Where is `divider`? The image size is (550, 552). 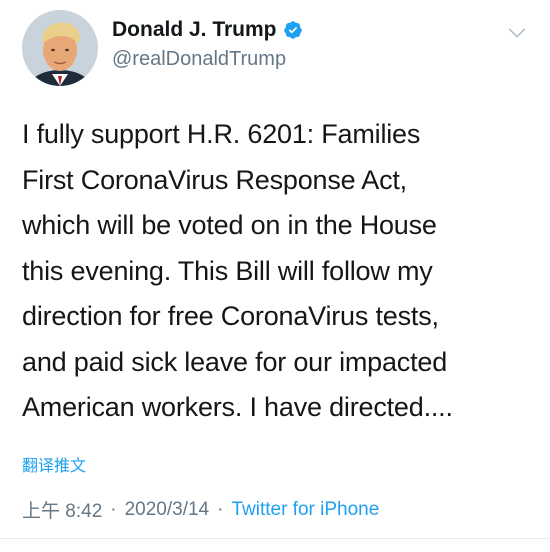 divider is located at coordinates (275, 538).